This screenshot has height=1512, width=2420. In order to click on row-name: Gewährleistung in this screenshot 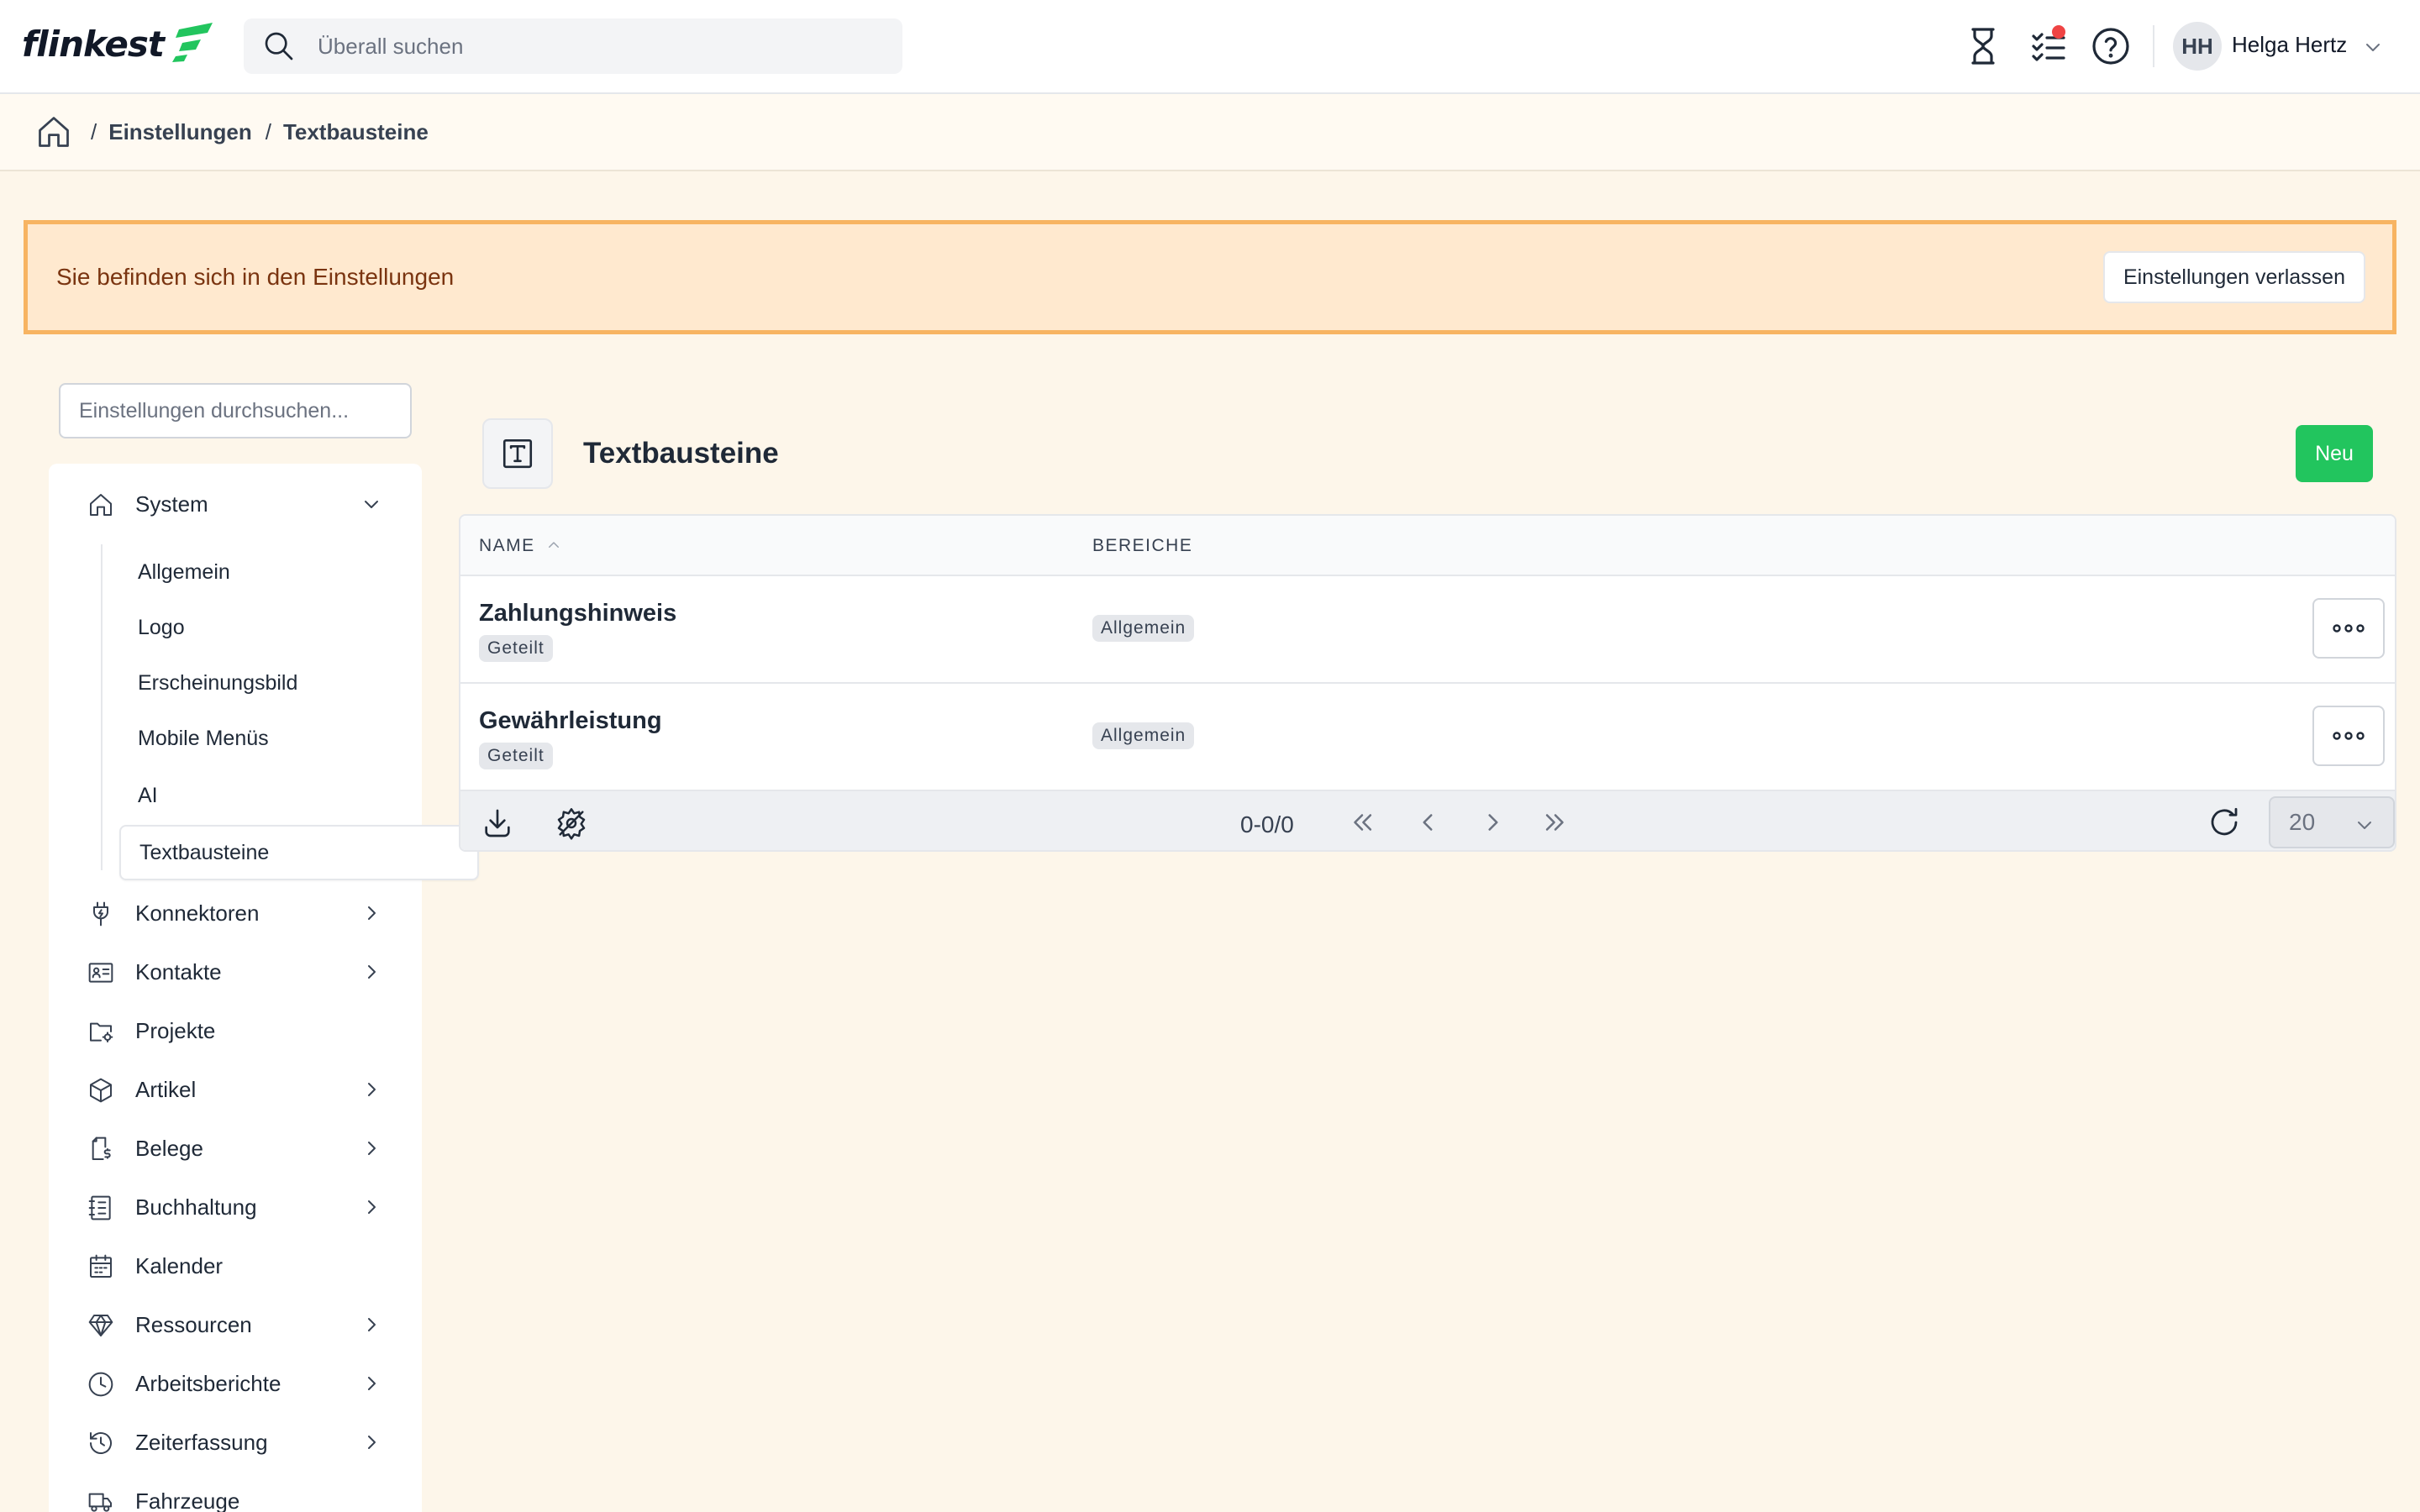, I will do `click(570, 721)`.